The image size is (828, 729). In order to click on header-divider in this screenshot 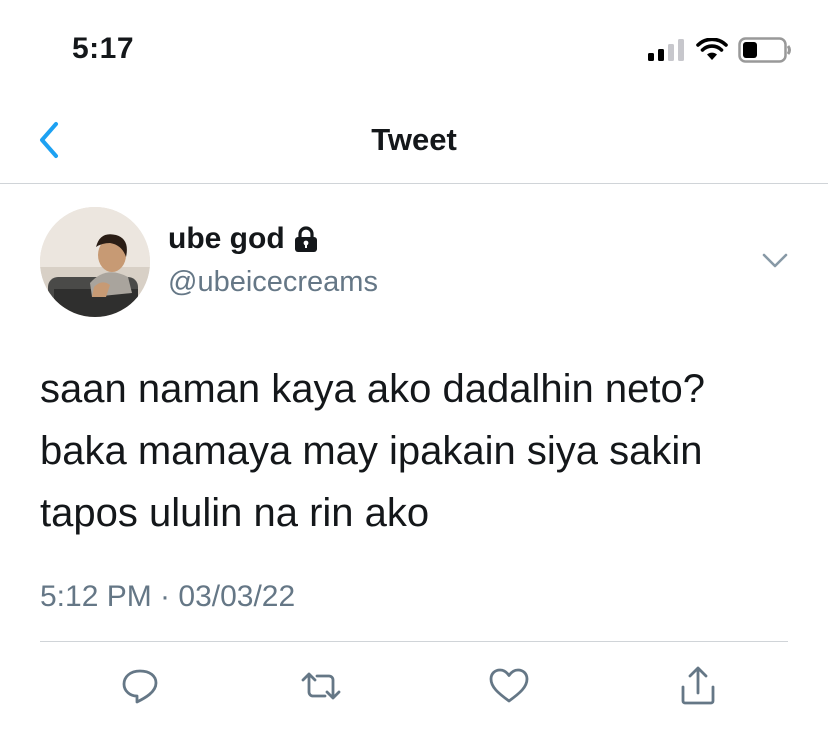, I will do `click(414, 183)`.